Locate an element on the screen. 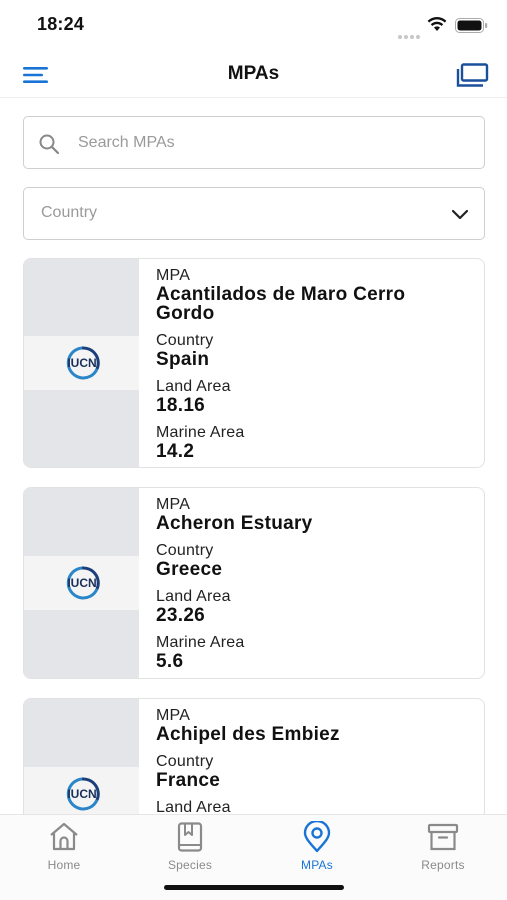 The width and height of the screenshot is (507, 900). country-value: France is located at coordinates (188, 780).